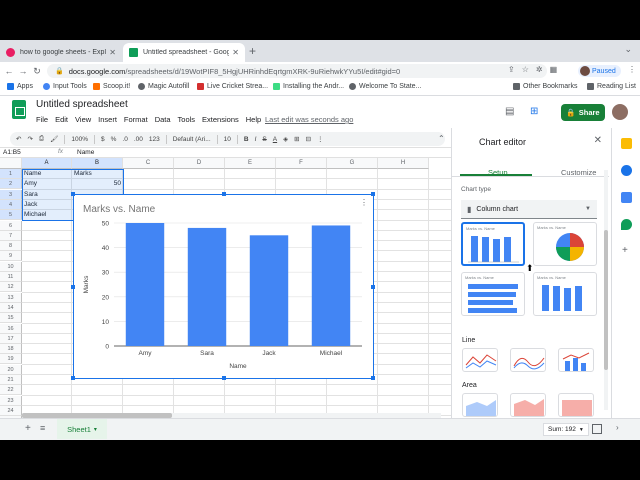  I want to click on row-header-14: 14, so click(11, 307).